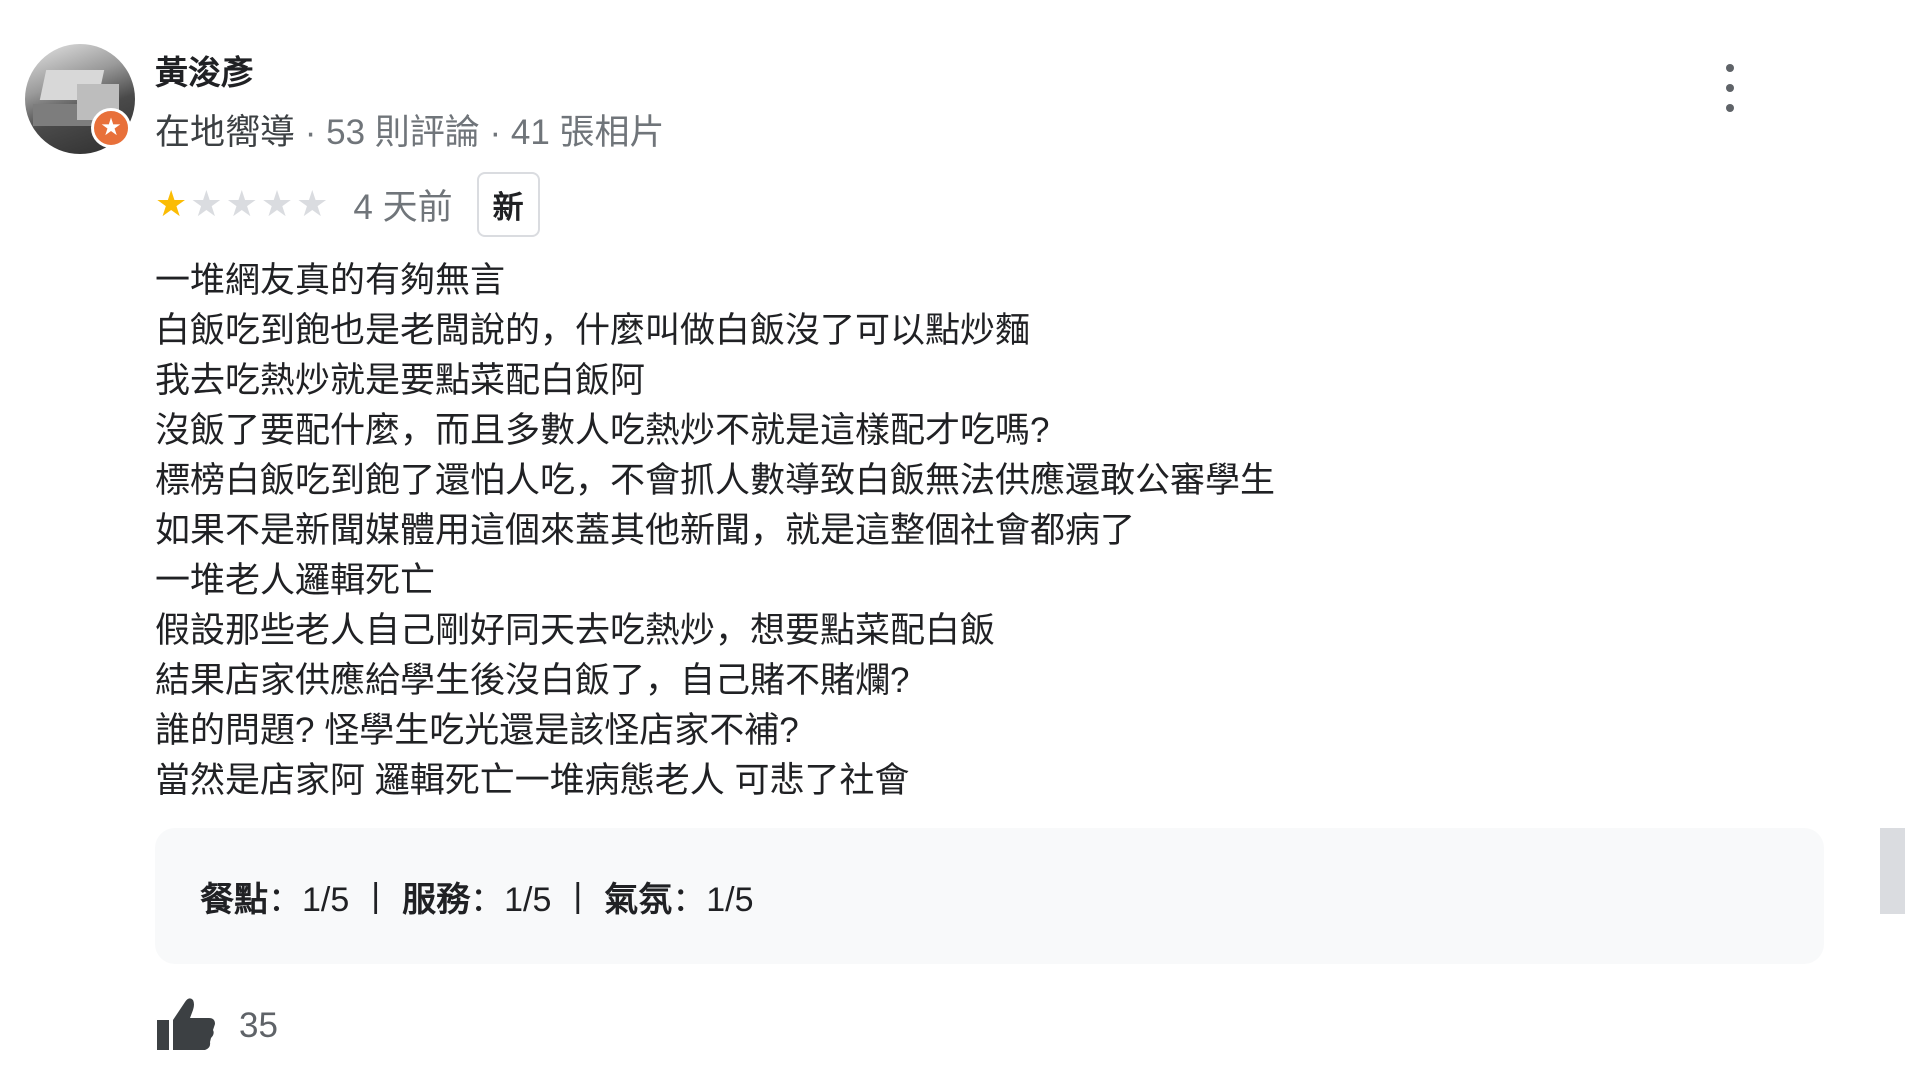  I want to click on subratings-panel: 餐點 ：1/5 | 服務 ：1/5 | 氣氛 ：1/5, so click(989, 896).